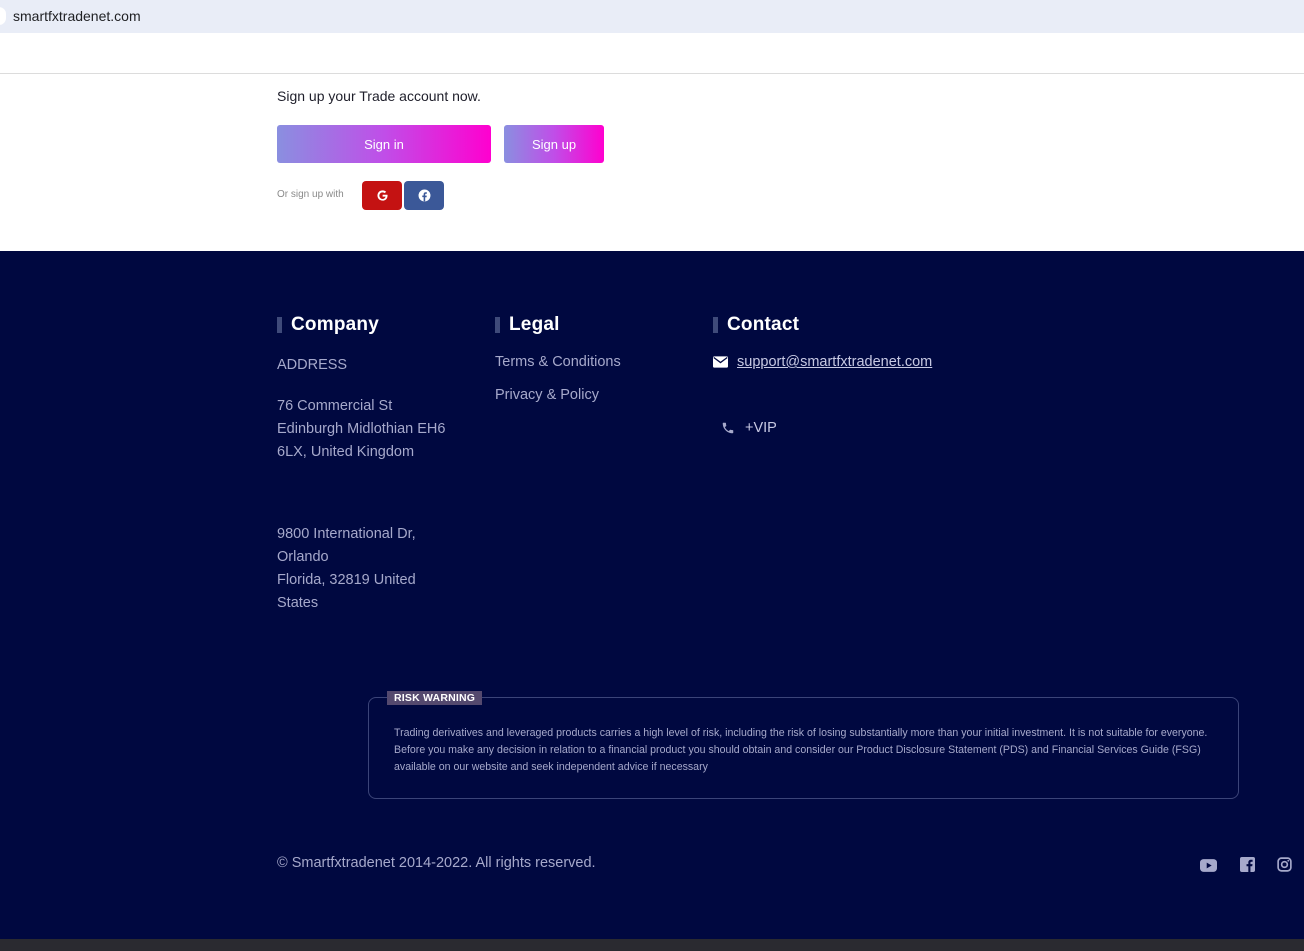  I want to click on site-info-icon, so click(3, 16).